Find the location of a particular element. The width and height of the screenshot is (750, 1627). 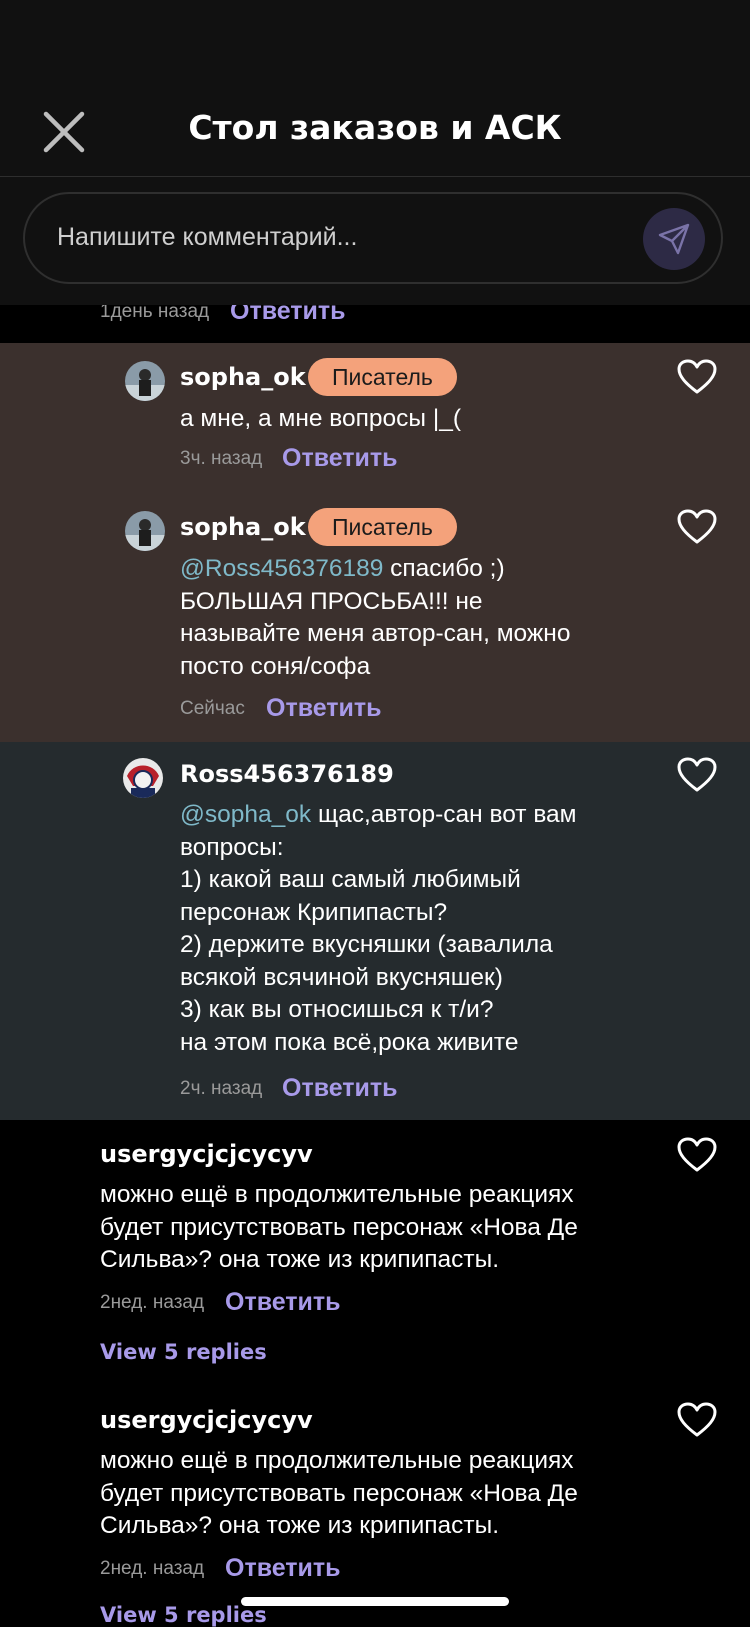

send-icon is located at coordinates (674, 239).